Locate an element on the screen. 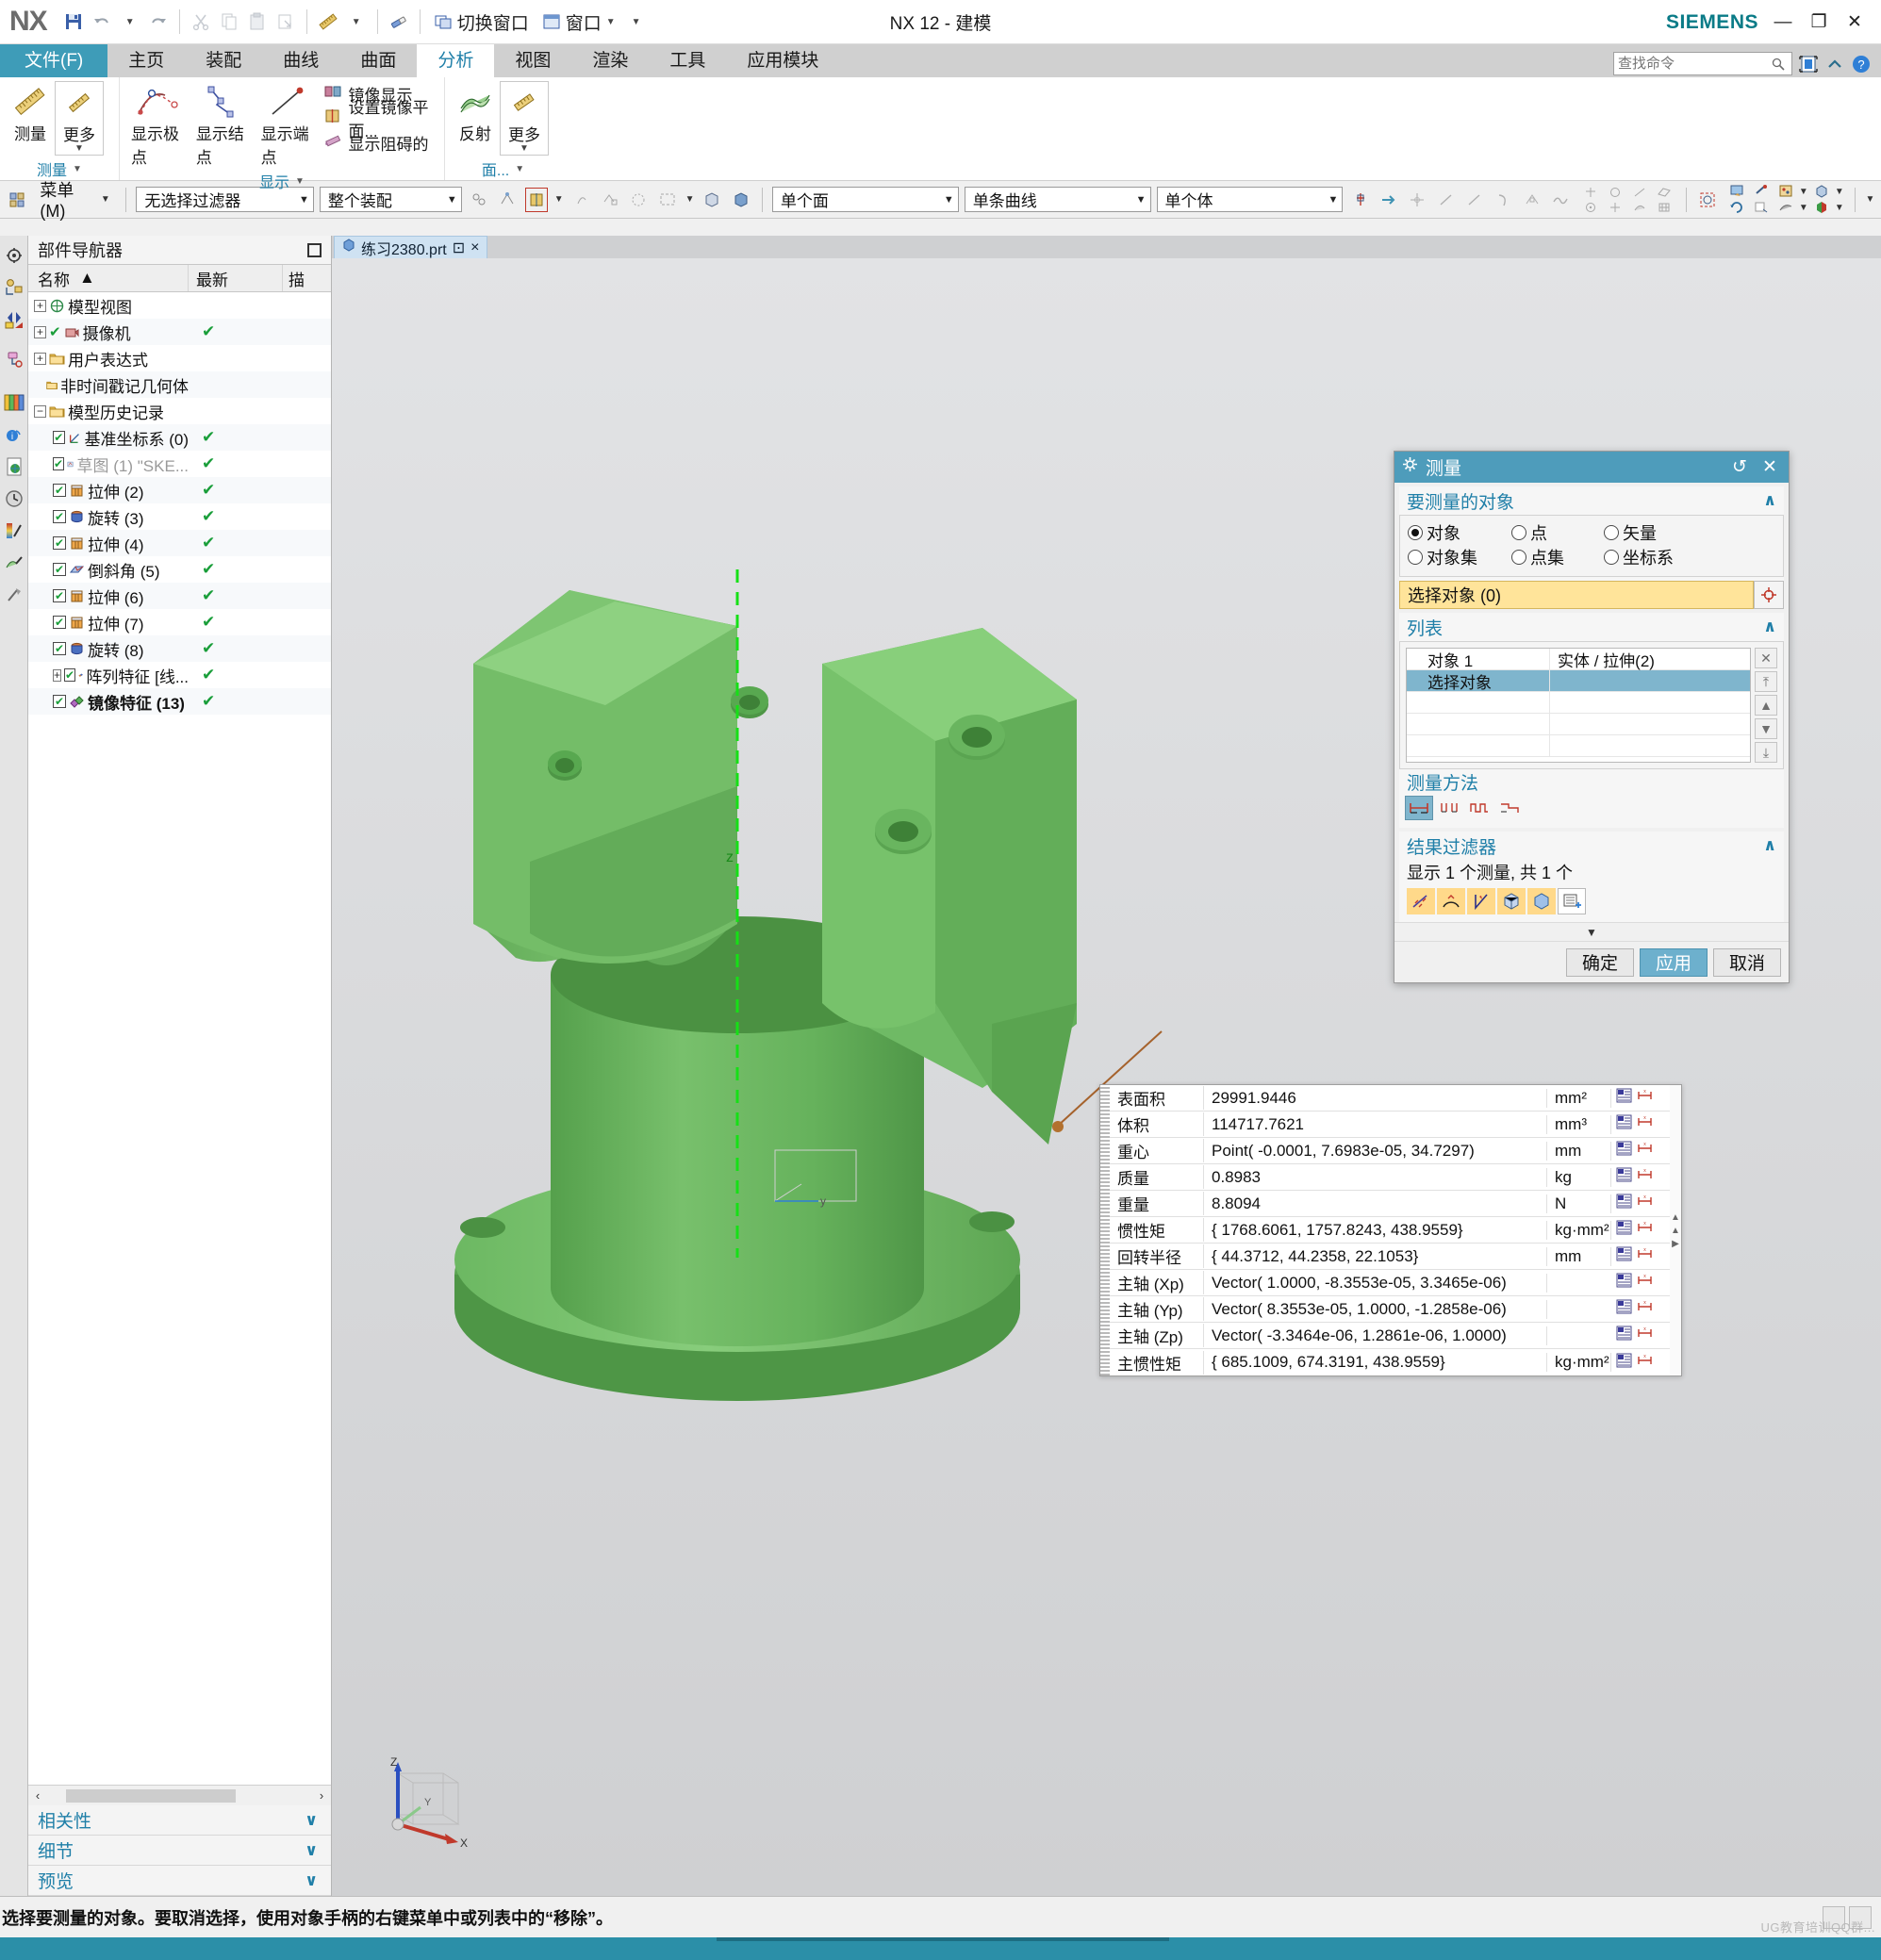 The width and height of the screenshot is (1881, 1960). ribbon-group-face-label: 面... ▼ is located at coordinates (503, 168).